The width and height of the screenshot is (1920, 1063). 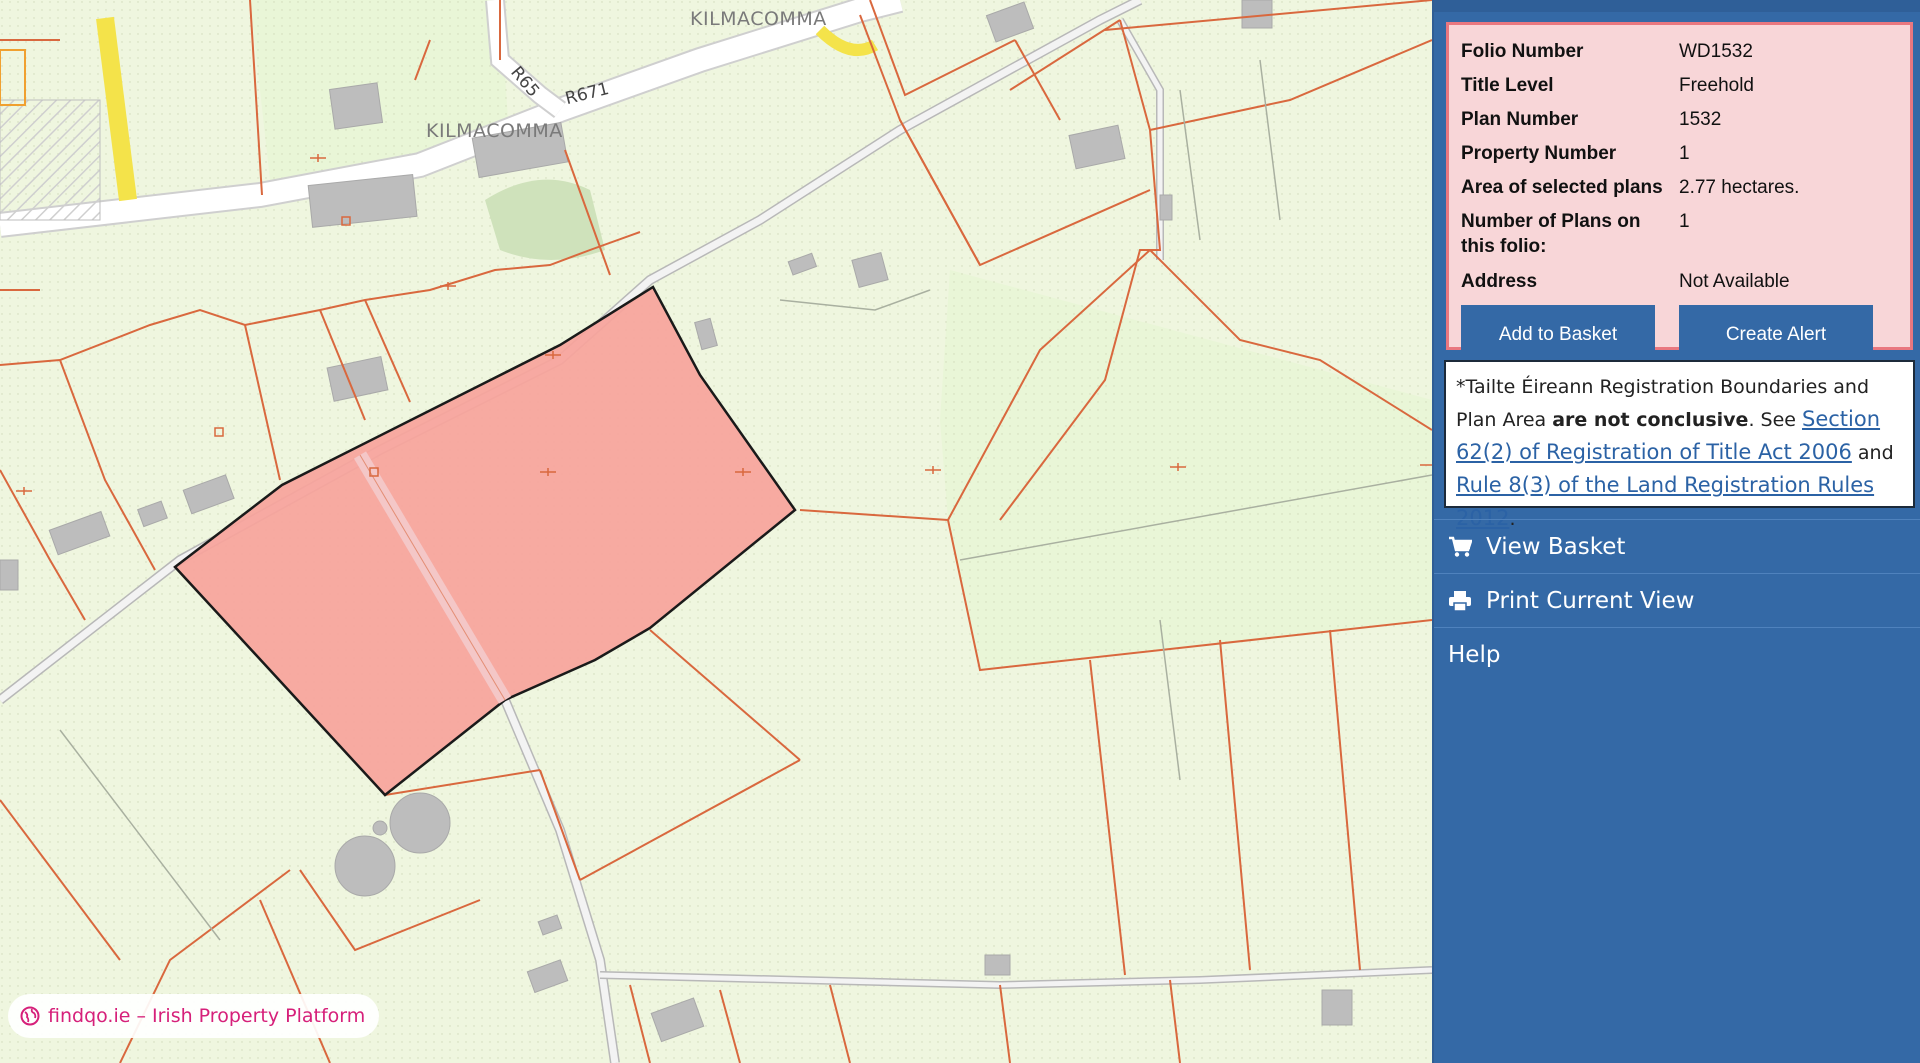 What do you see at coordinates (1556, 546) in the screenshot?
I see `view-basket-label: View Basket` at bounding box center [1556, 546].